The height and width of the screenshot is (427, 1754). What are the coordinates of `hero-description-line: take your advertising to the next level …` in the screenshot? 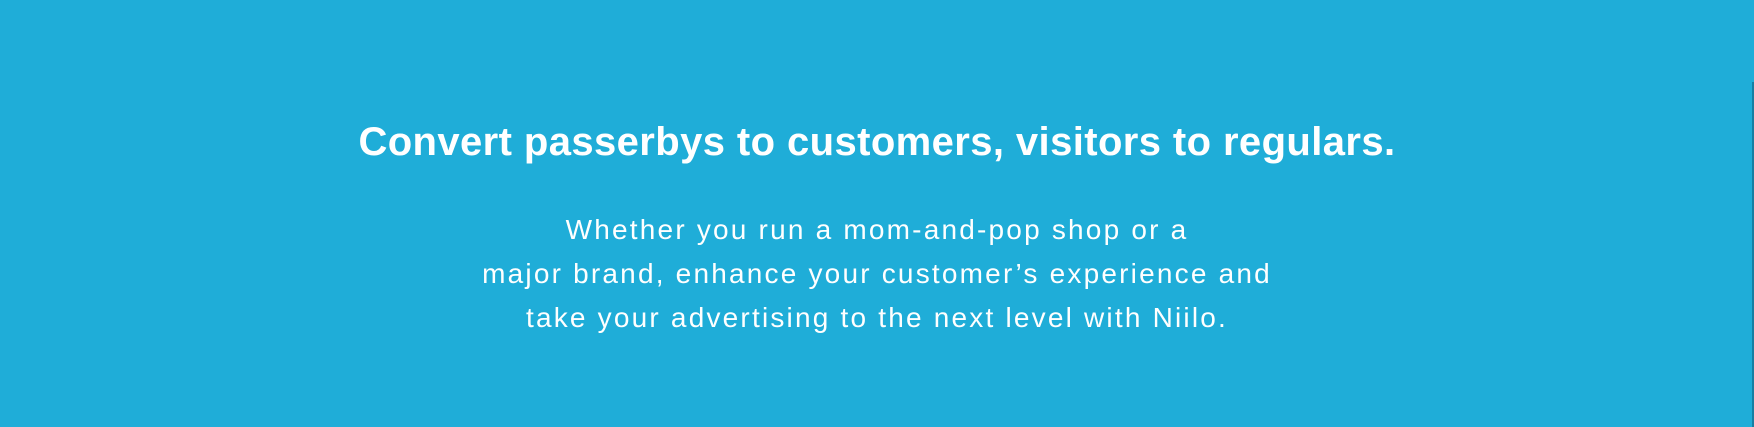 It's located at (877, 317).